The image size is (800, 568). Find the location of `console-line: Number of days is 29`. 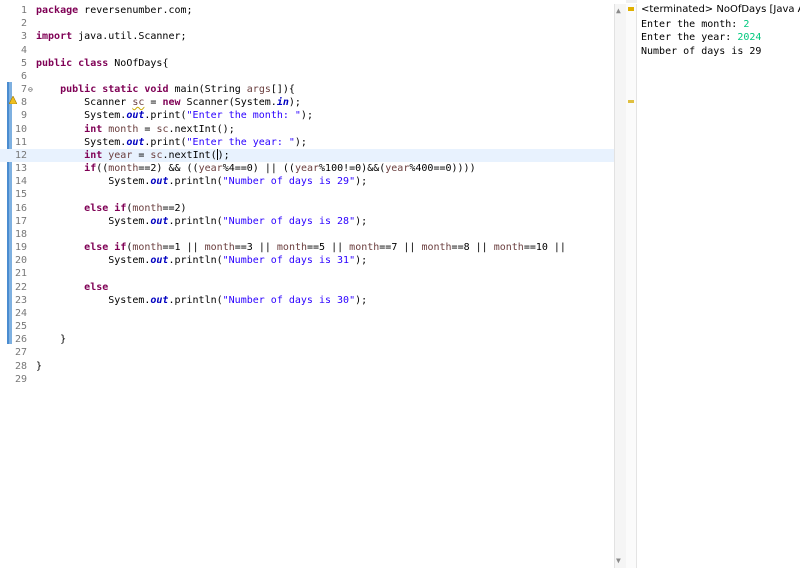

console-line: Number of days is 29 is located at coordinates (701, 51).